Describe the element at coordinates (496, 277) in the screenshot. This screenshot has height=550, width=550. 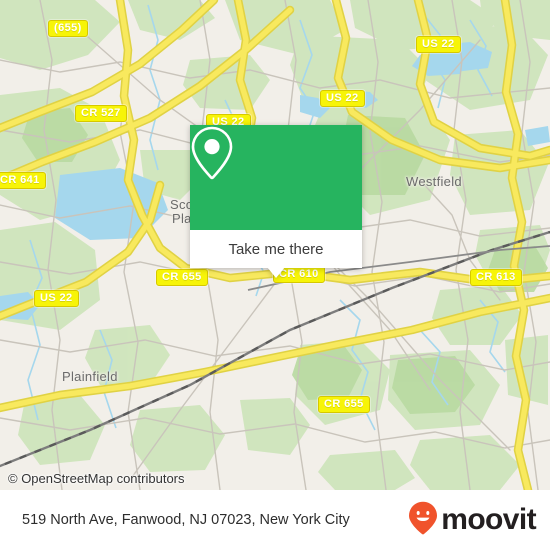
I see `road-shield-cr-613: CR 613` at that location.